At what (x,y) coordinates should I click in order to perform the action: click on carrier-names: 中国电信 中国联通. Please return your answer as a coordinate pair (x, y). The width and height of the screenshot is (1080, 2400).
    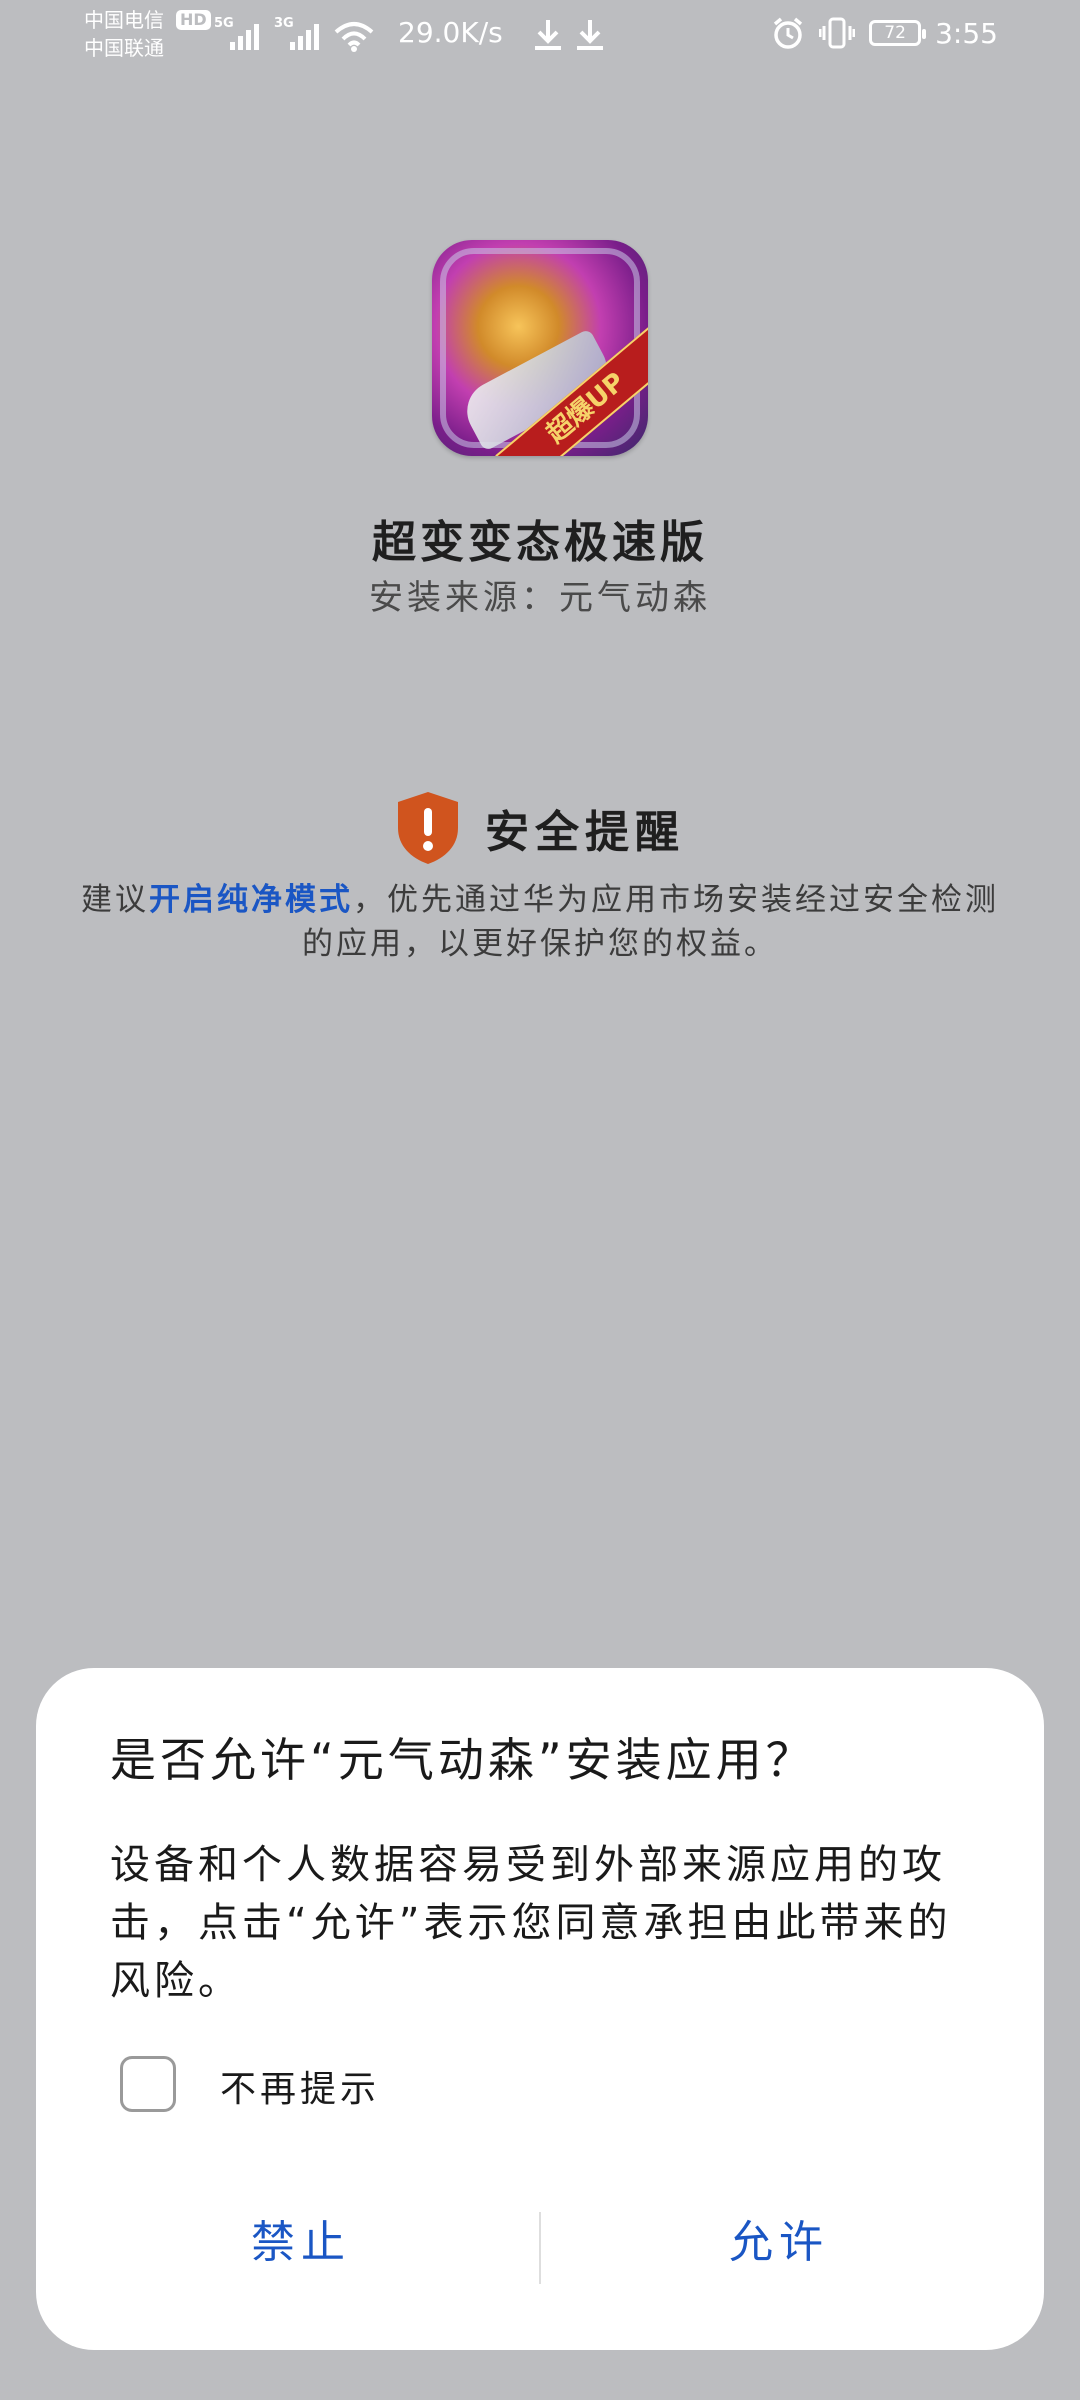
    Looking at the image, I should click on (124, 34).